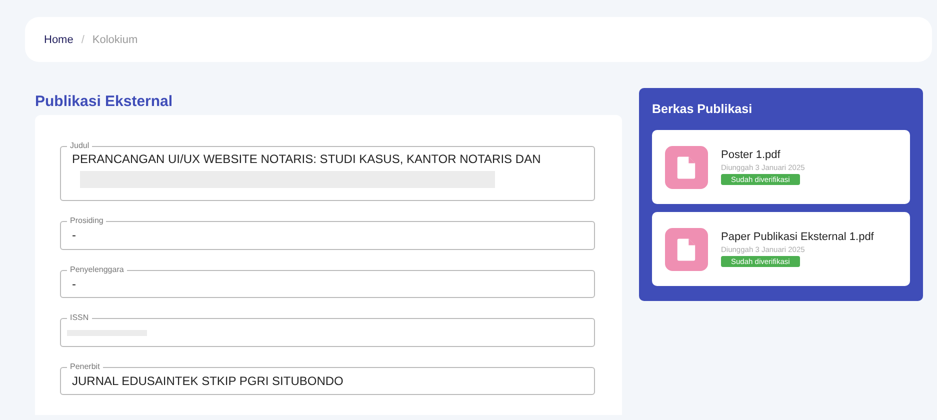 This screenshot has width=937, height=420. What do you see at coordinates (86, 221) in the screenshot?
I see `field-label: Prosiding` at bounding box center [86, 221].